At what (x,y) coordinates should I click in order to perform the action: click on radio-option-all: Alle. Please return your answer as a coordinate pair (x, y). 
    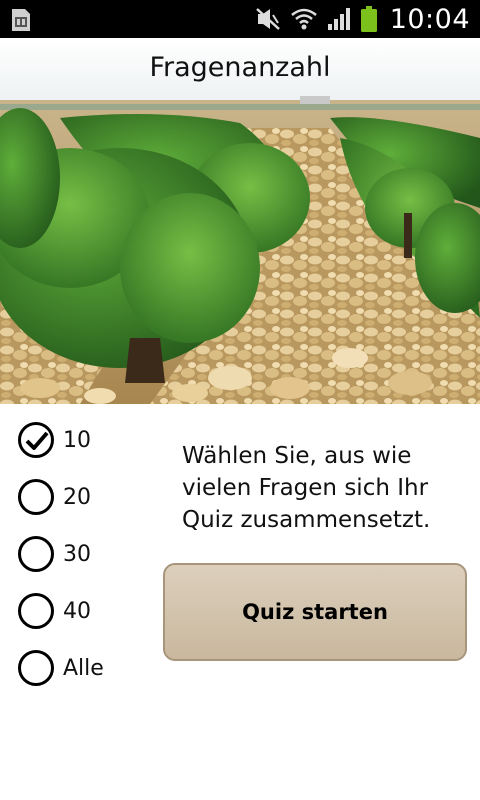
    Looking at the image, I should click on (83, 668).